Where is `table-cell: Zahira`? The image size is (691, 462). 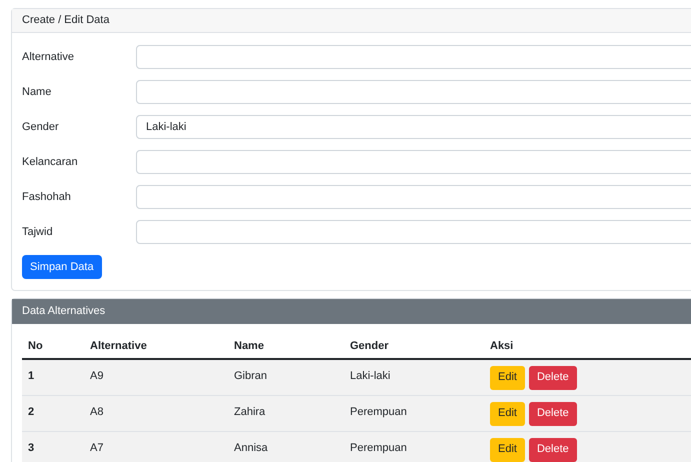 table-cell: Zahira is located at coordinates (250, 412).